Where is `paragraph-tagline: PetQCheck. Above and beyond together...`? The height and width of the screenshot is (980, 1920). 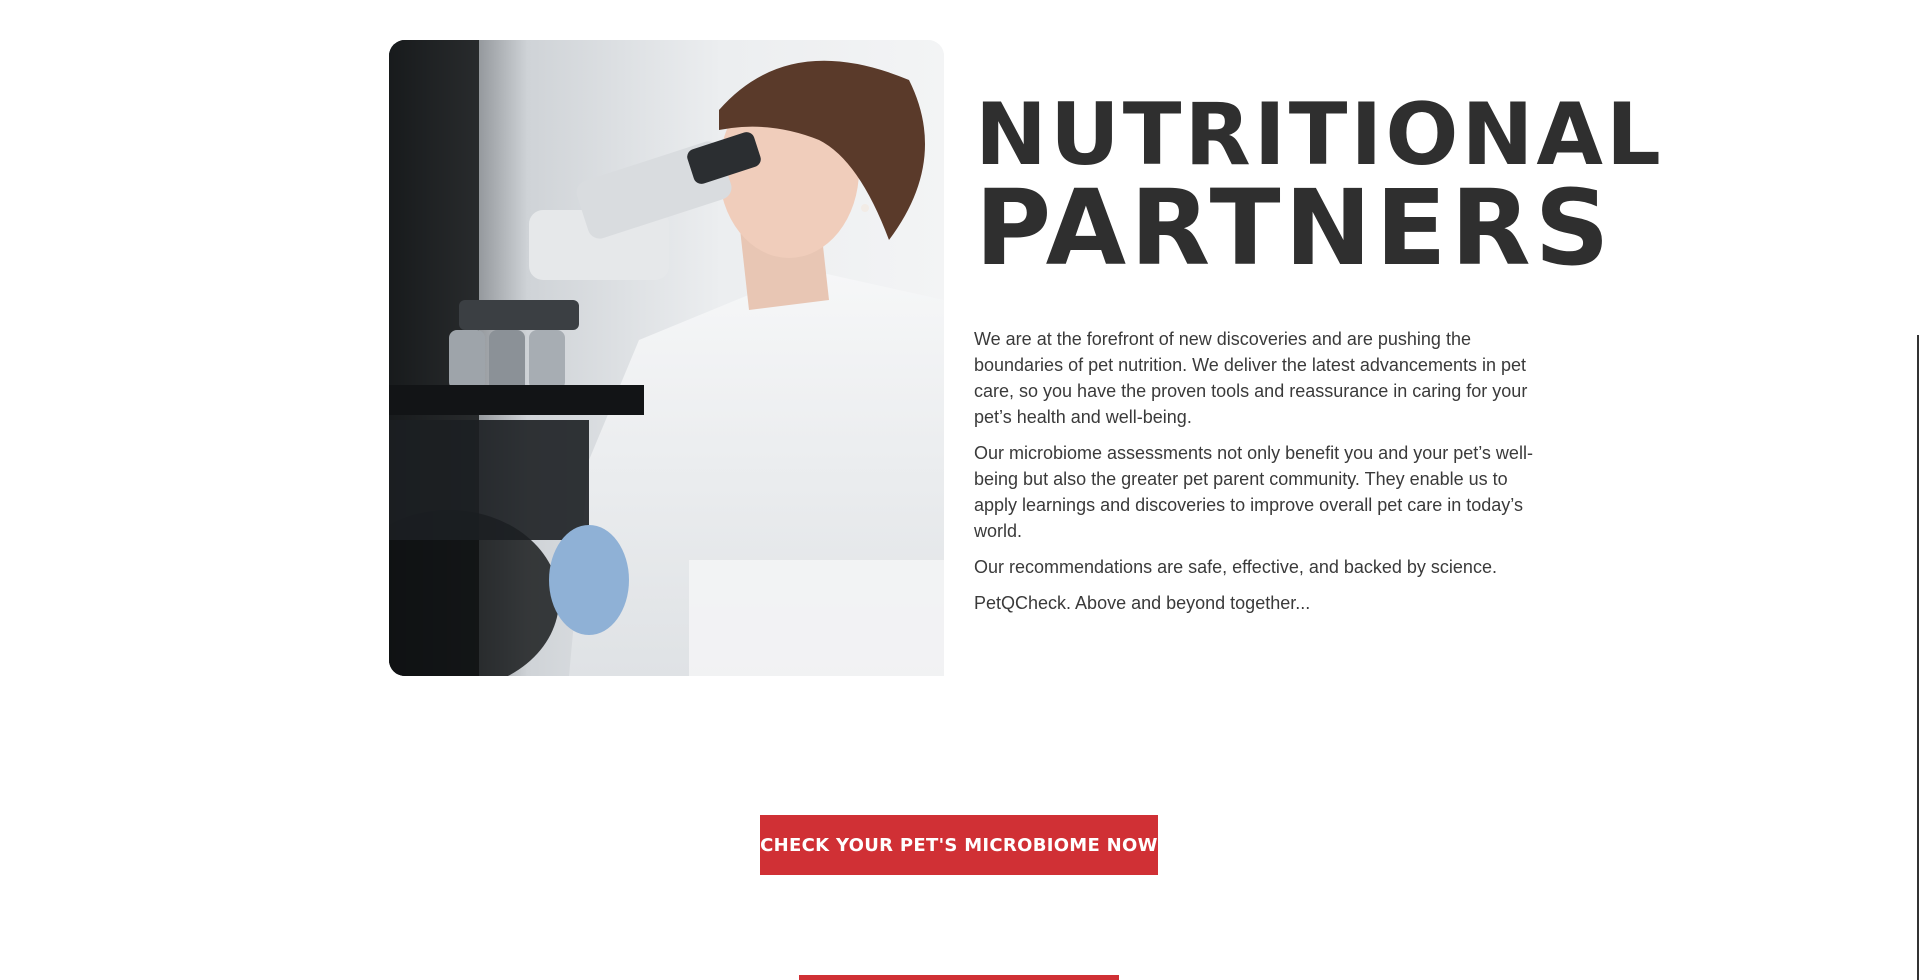
paragraph-tagline: PetQCheck. Above and beyond together... is located at coordinates (1142, 603).